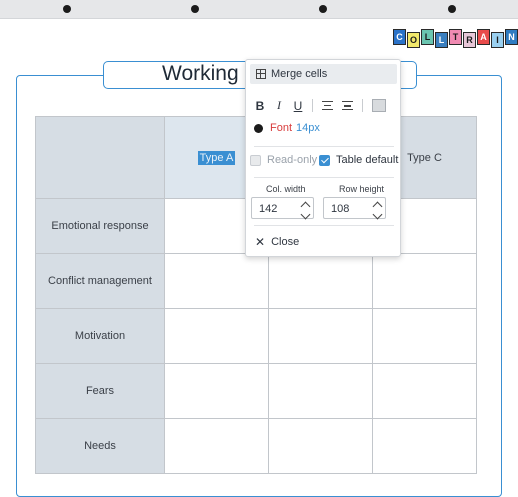  What do you see at coordinates (511, 37) in the screenshot?
I see `logo-letter: N` at bounding box center [511, 37].